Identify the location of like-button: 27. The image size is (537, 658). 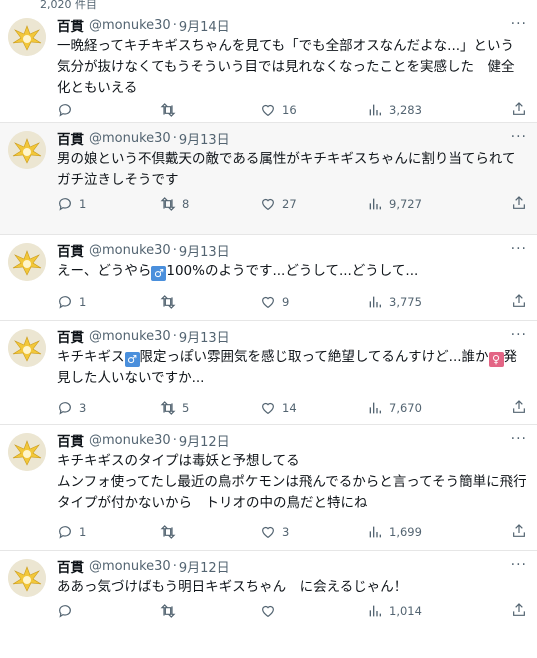
(278, 204).